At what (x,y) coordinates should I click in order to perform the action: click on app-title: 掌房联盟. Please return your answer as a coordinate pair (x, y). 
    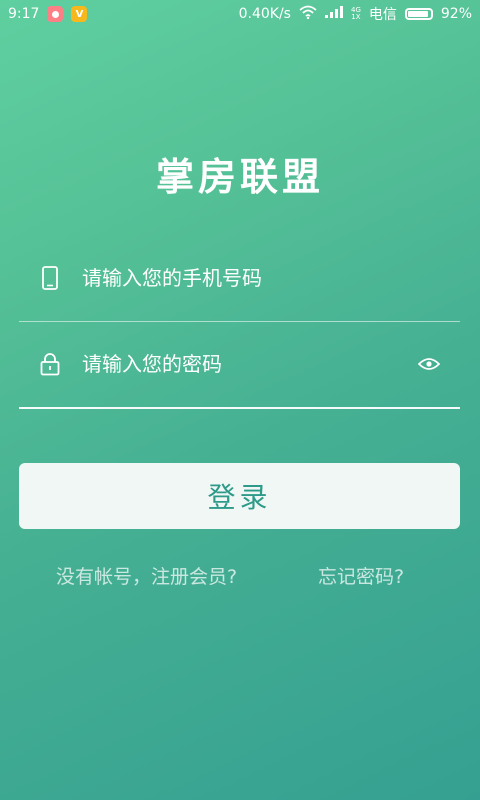
    Looking at the image, I should click on (239, 177).